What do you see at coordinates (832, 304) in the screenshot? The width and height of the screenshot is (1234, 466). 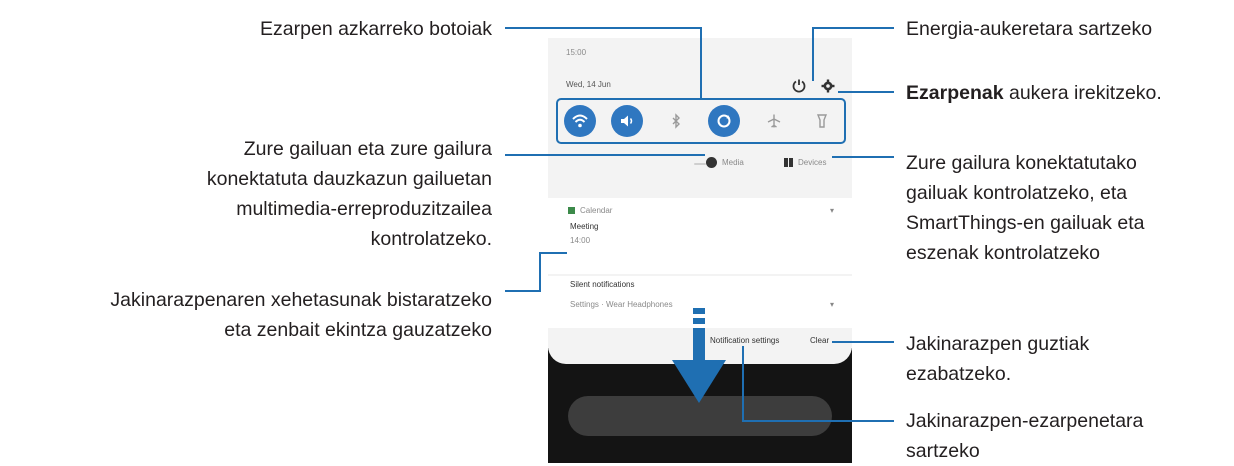 I see `chevron-down-icon-2: ▾` at bounding box center [832, 304].